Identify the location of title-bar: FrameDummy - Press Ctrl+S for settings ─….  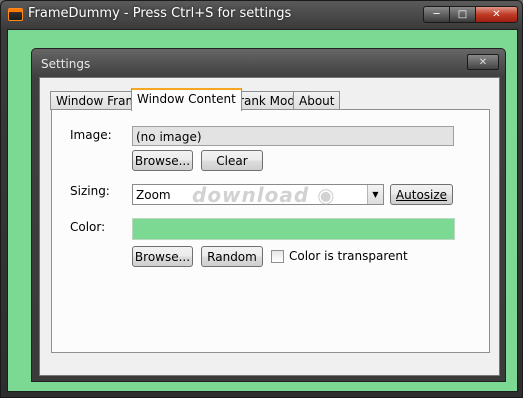
(261, 15).